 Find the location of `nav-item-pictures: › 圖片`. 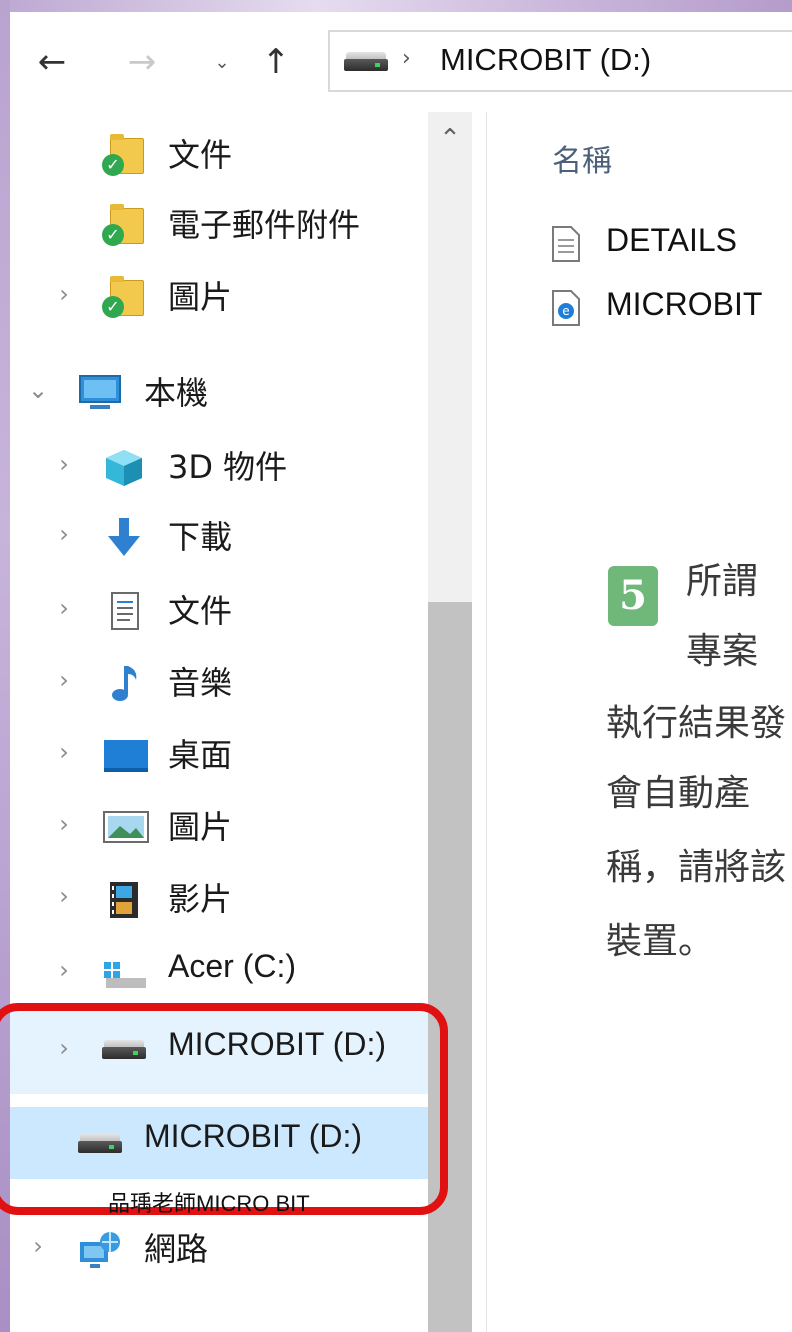

nav-item-pictures: › 圖片 is located at coordinates (219, 827).